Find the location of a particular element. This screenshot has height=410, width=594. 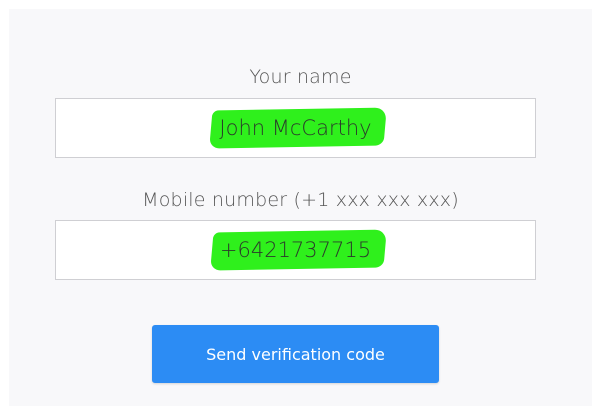

send-verification-code-button: Send verification code is located at coordinates (295, 354).